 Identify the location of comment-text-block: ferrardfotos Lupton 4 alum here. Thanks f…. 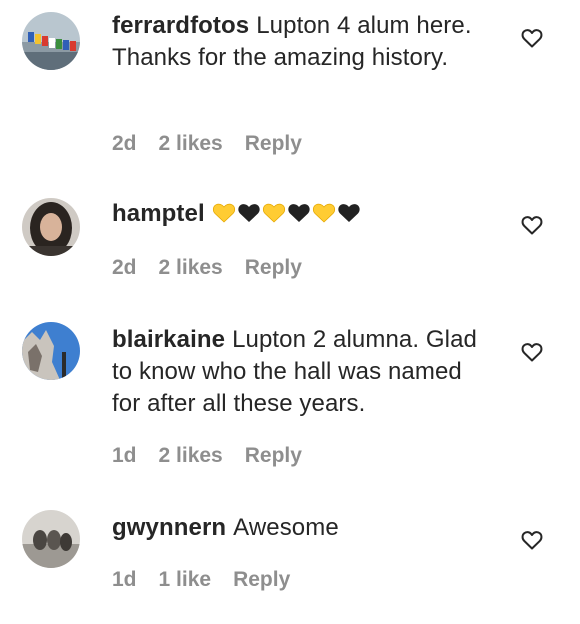
(297, 42).